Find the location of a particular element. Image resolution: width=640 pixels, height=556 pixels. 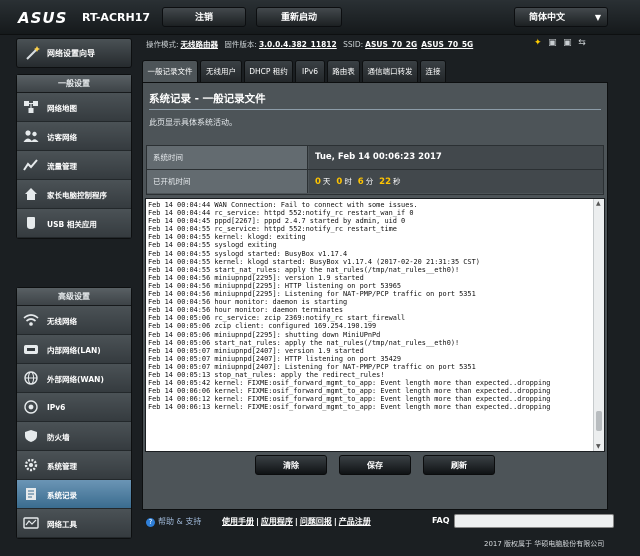

parental-control-icon is located at coordinates (31, 194).